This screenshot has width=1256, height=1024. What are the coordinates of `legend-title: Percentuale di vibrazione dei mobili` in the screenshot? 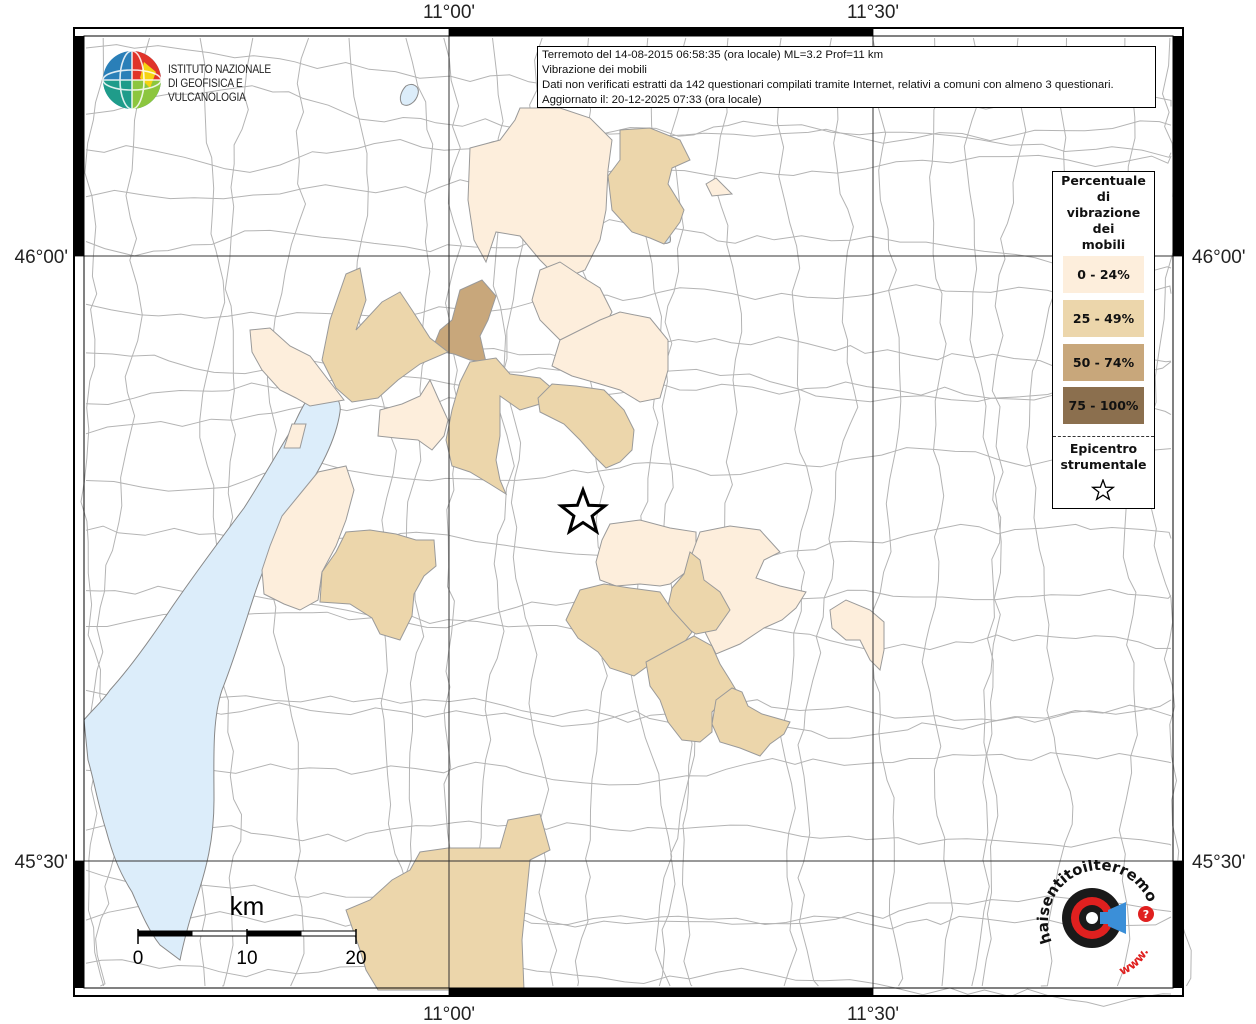 It's located at (1103, 213).